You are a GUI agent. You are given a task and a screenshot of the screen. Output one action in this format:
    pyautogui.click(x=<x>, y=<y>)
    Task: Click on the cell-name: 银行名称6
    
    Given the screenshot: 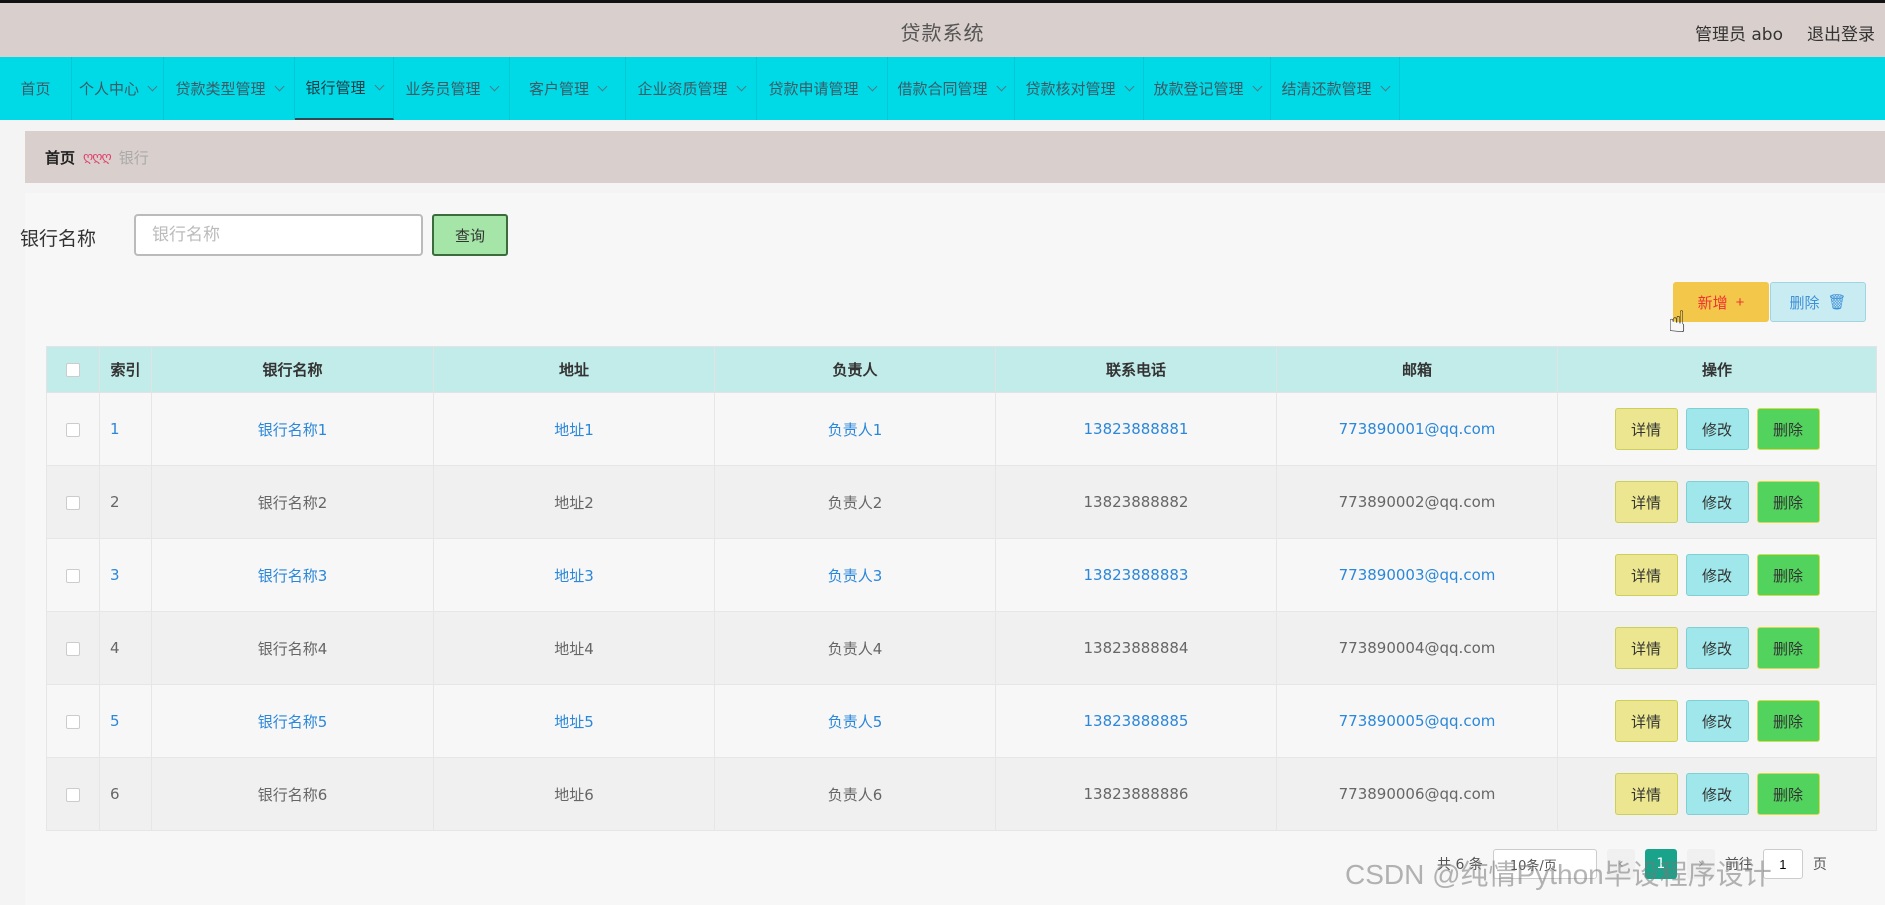 What is the action you would take?
    pyautogui.click(x=292, y=794)
    